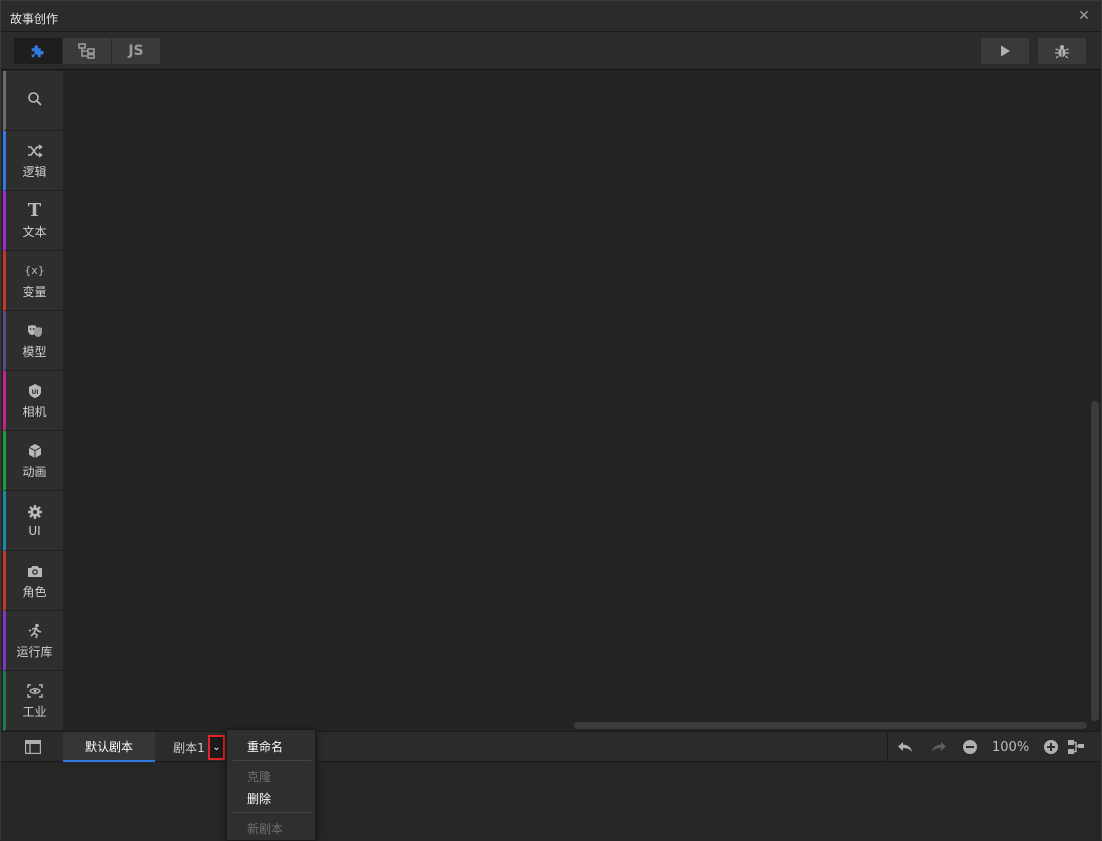 The image size is (1102, 841). I want to click on tab-script-1: 剧本1, so click(189, 747).